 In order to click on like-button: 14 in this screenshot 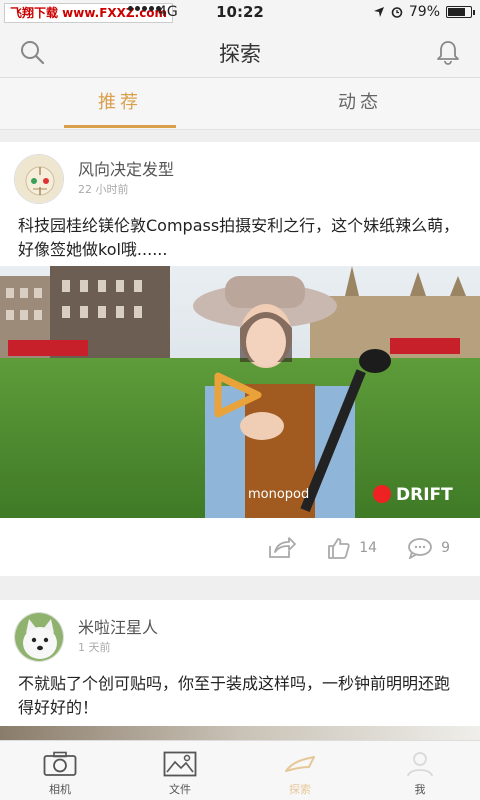, I will do `click(352, 548)`.